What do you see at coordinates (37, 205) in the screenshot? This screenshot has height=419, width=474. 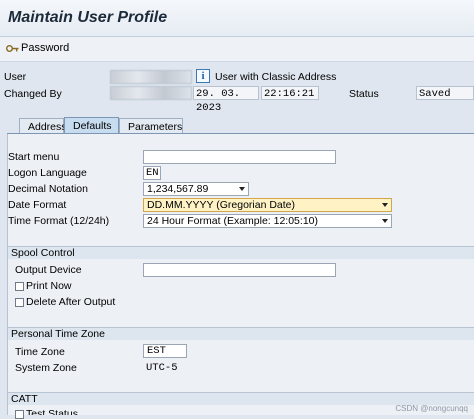 I see `date-format-label: Date Format` at bounding box center [37, 205].